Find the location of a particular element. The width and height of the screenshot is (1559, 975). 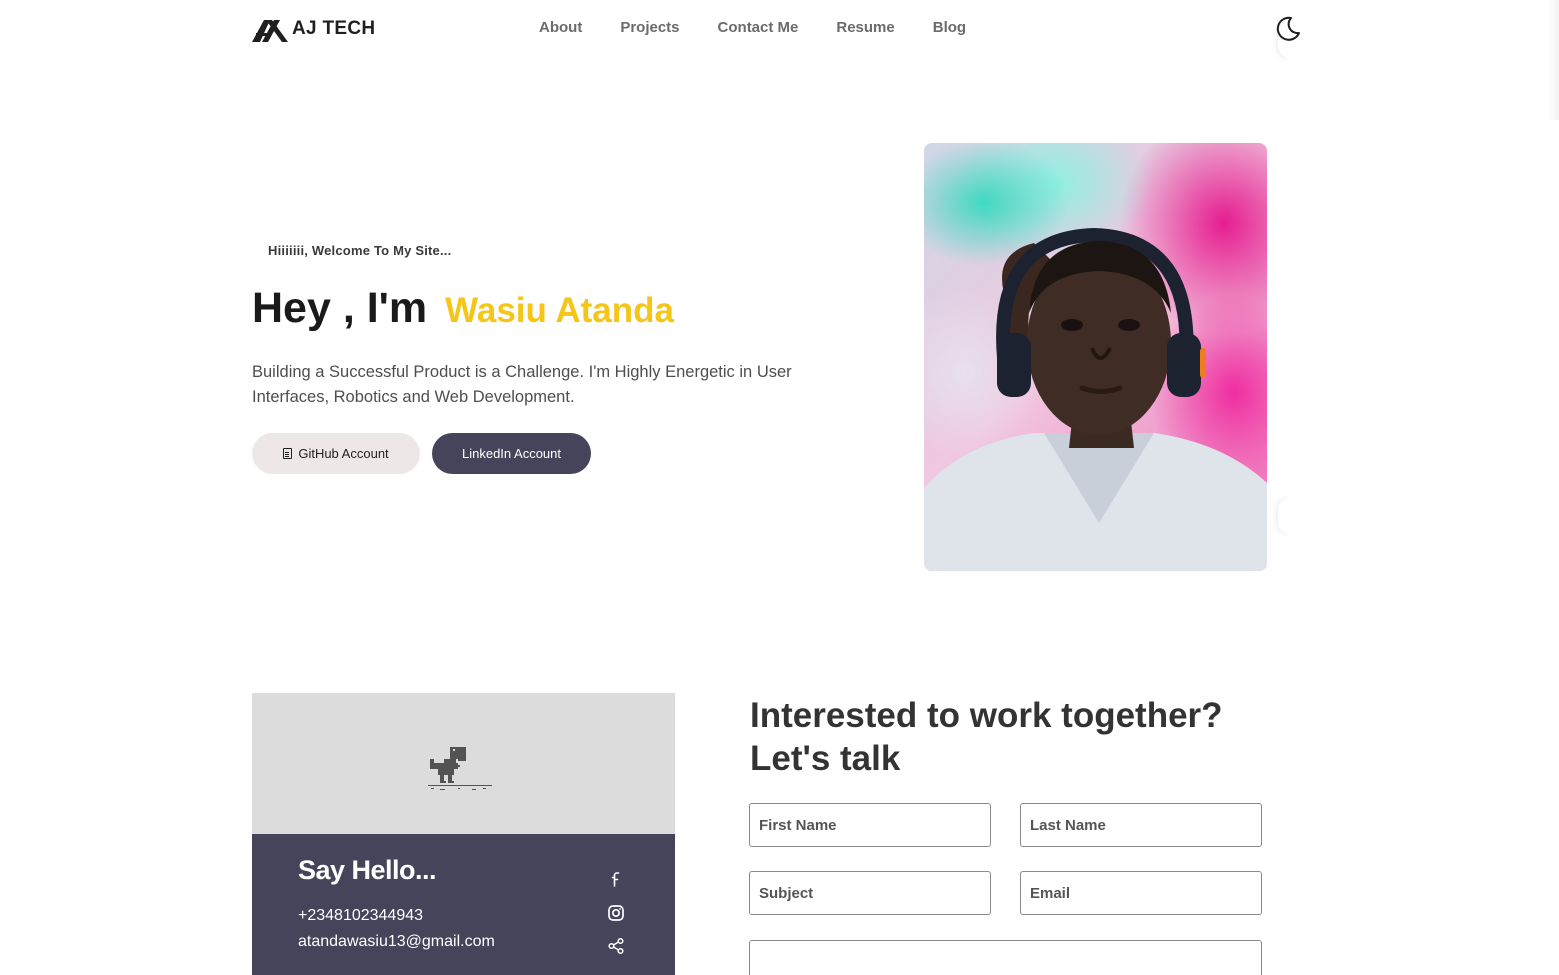

instagram-link is located at coordinates (616, 913).